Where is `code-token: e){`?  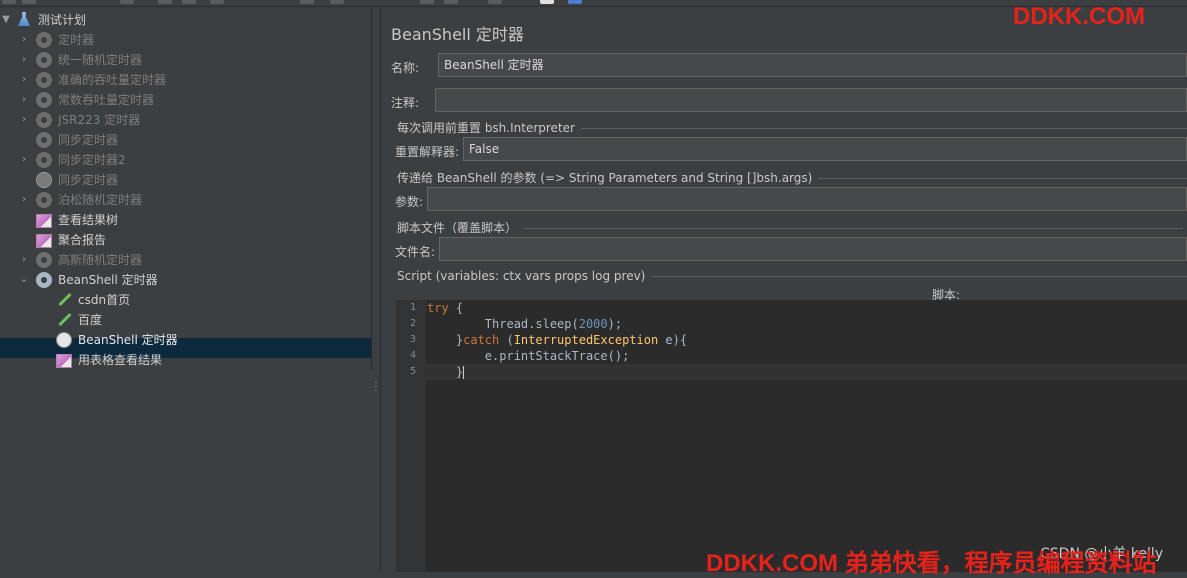 code-token: e){ is located at coordinates (673, 340).